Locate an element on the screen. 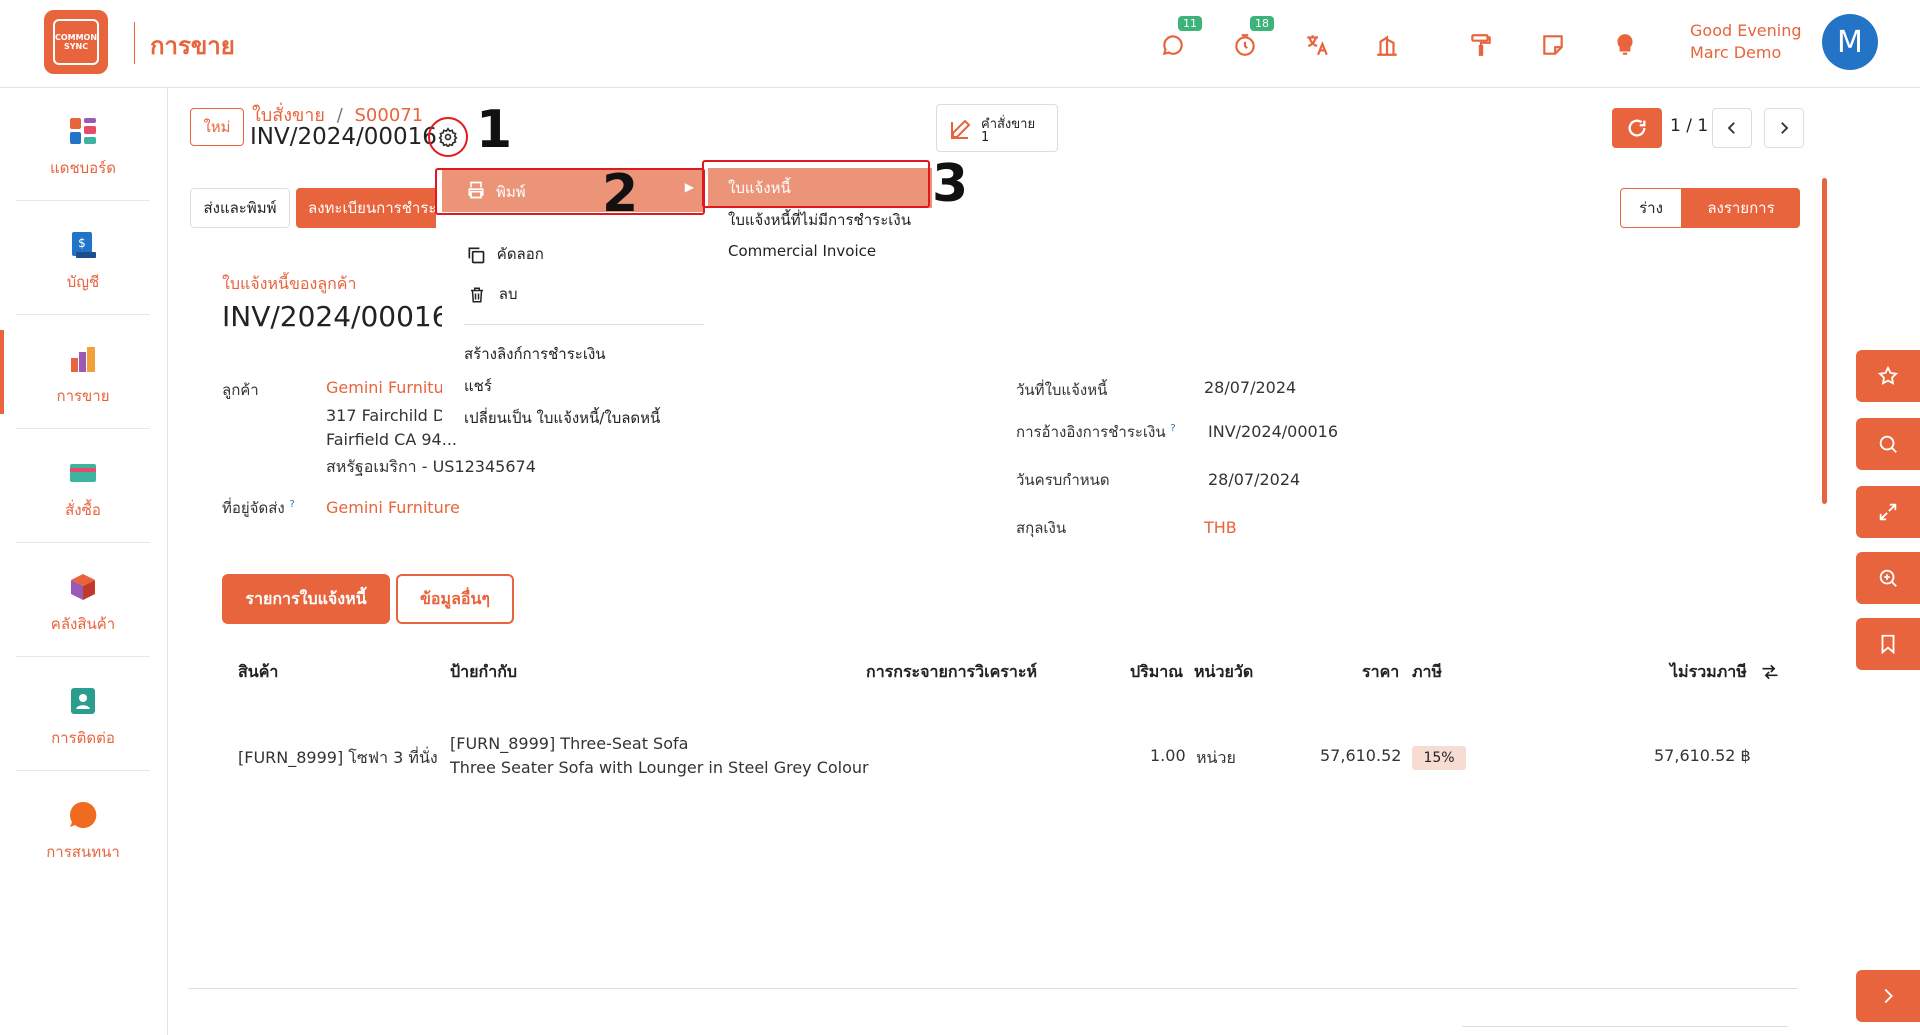 This screenshot has height=1035, width=1920. user-name: Marc Demo is located at coordinates (1736, 52).